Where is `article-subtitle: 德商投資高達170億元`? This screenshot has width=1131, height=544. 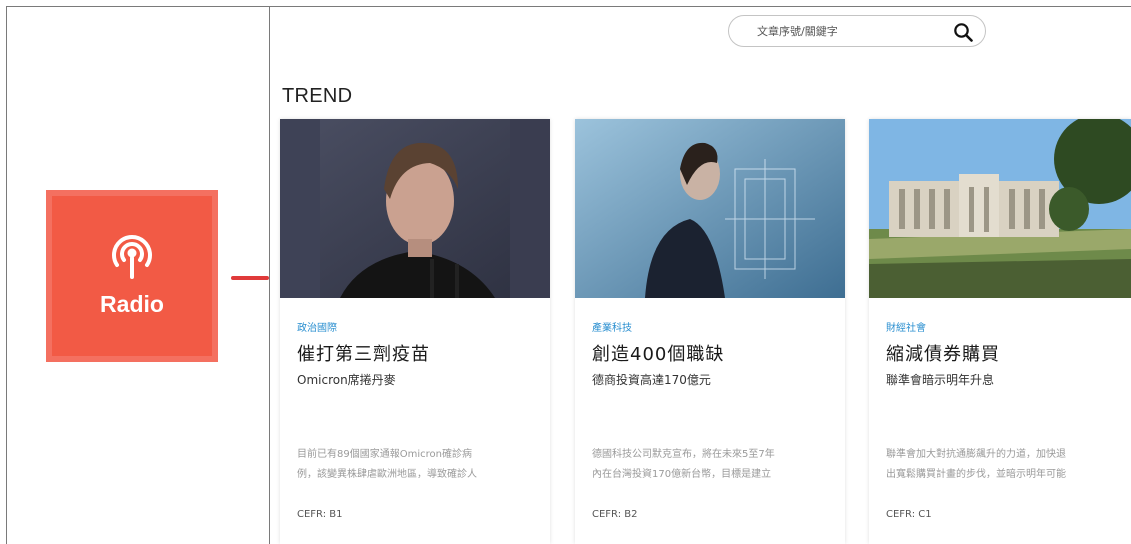
article-subtitle: 德商投資高達170億元 is located at coordinates (651, 380).